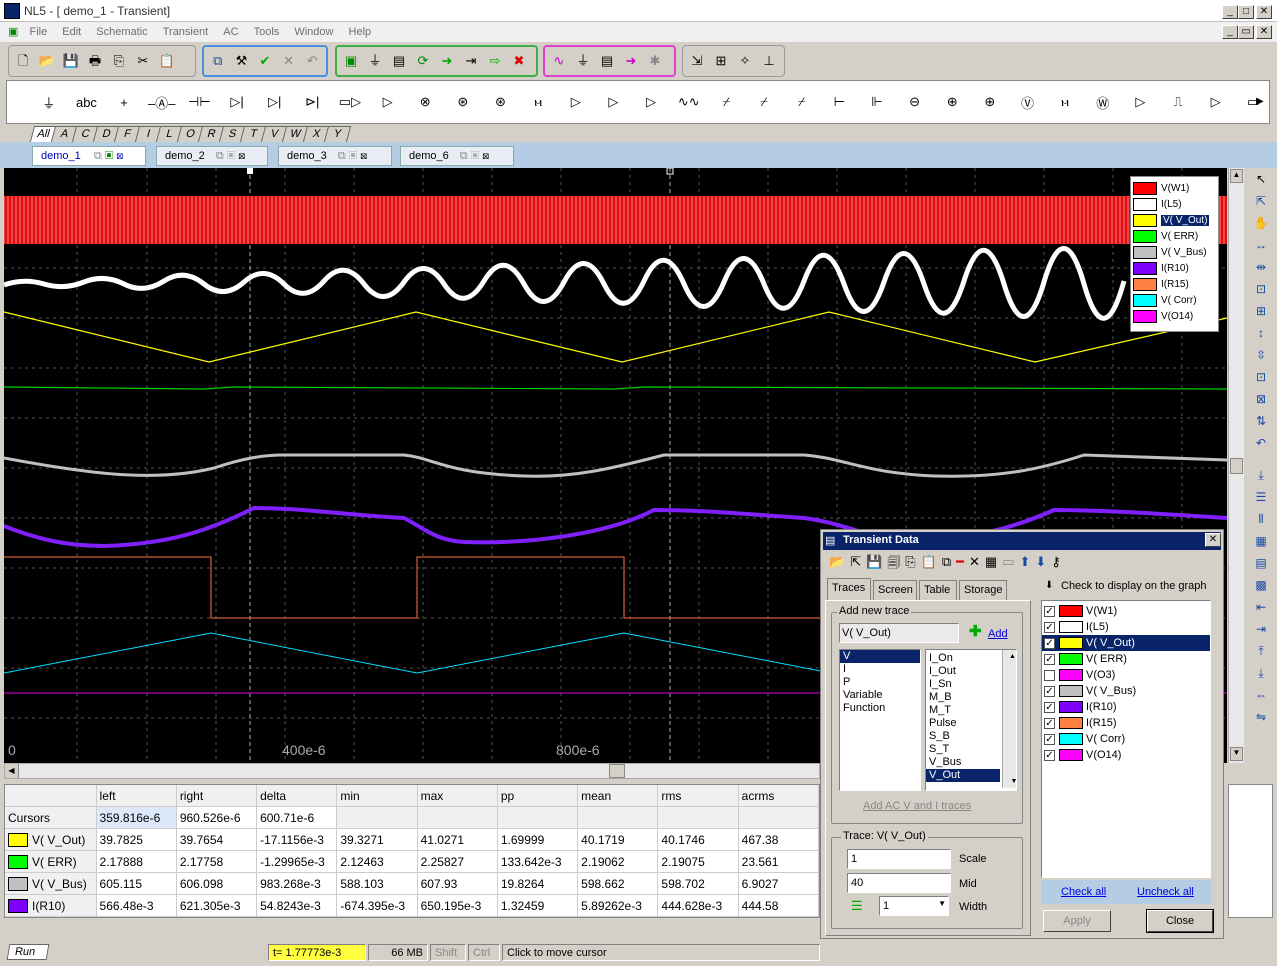 The width and height of the screenshot is (1277, 966). I want to click on continue-icon: ⇥, so click(471, 61).